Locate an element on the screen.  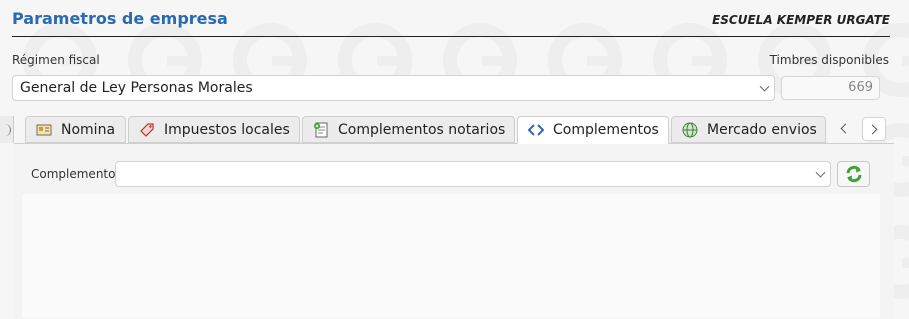
tab-scroll-right-button is located at coordinates (874, 129).